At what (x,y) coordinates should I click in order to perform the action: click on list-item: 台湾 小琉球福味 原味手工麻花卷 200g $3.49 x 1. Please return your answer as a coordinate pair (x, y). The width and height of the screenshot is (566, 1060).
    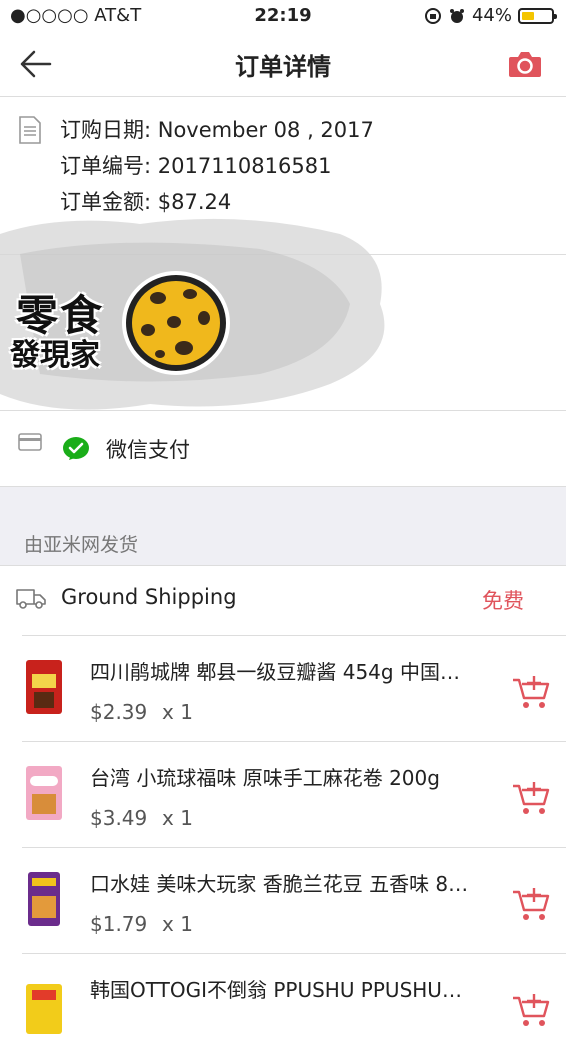
    Looking at the image, I should click on (294, 794).